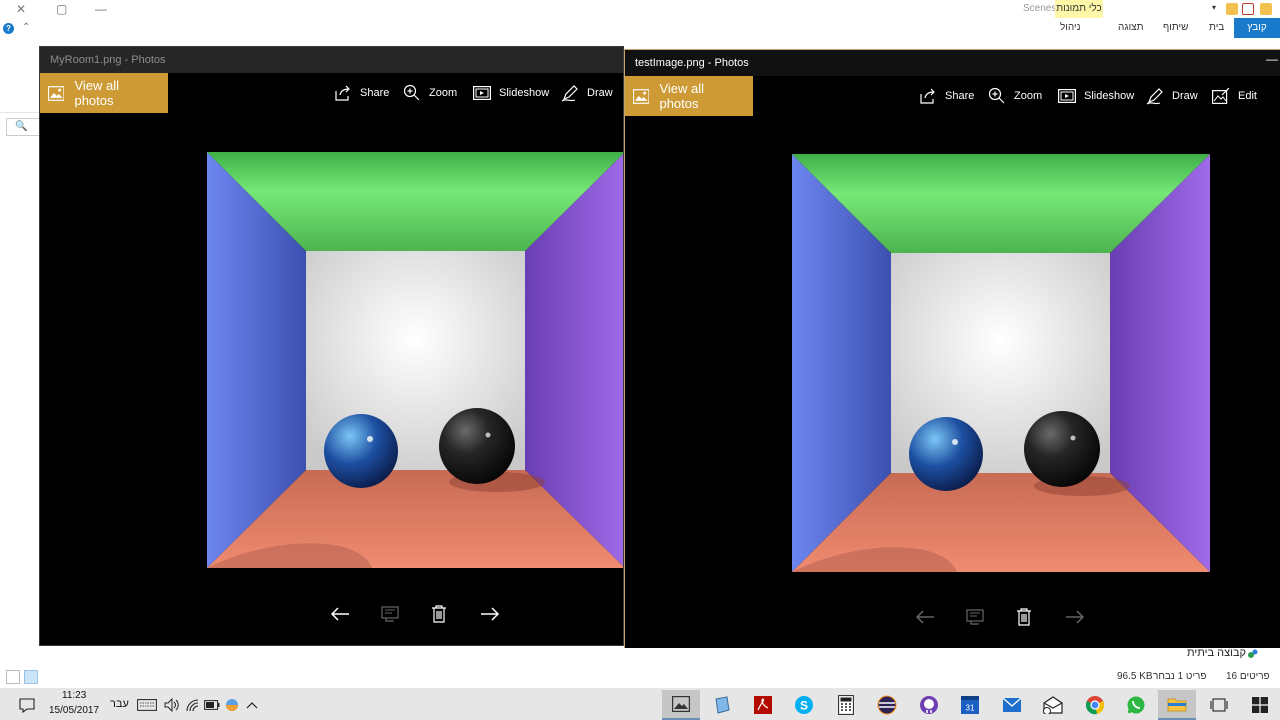 Image resolution: width=1280 pixels, height=720 pixels. What do you see at coordinates (252, 705) in the screenshot?
I see `chevron-up-icon` at bounding box center [252, 705].